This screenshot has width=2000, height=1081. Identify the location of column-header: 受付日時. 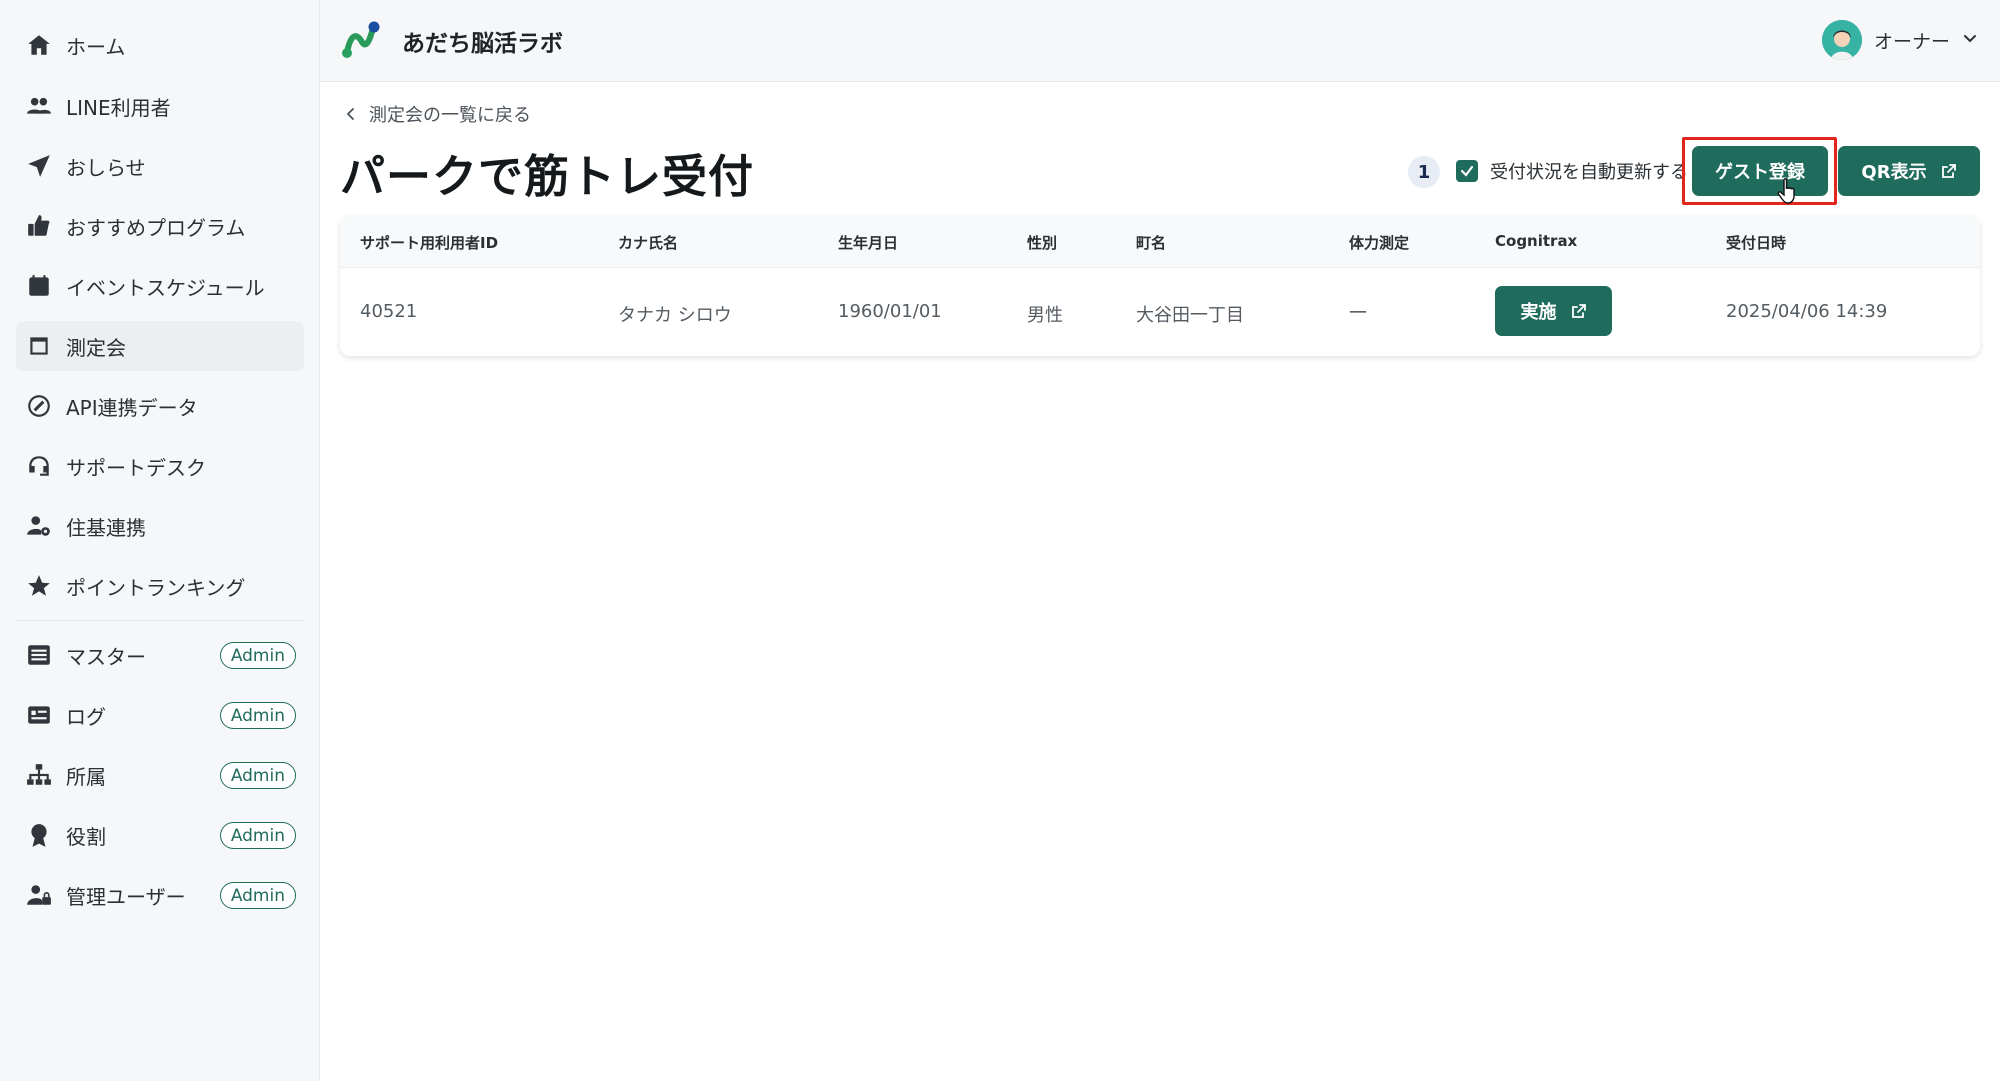
(1756, 243).